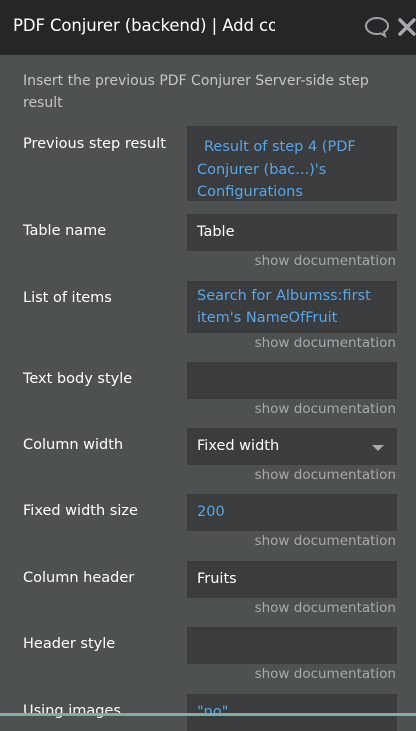  I want to click on column-header-doc-link: show documentation, so click(325, 608).